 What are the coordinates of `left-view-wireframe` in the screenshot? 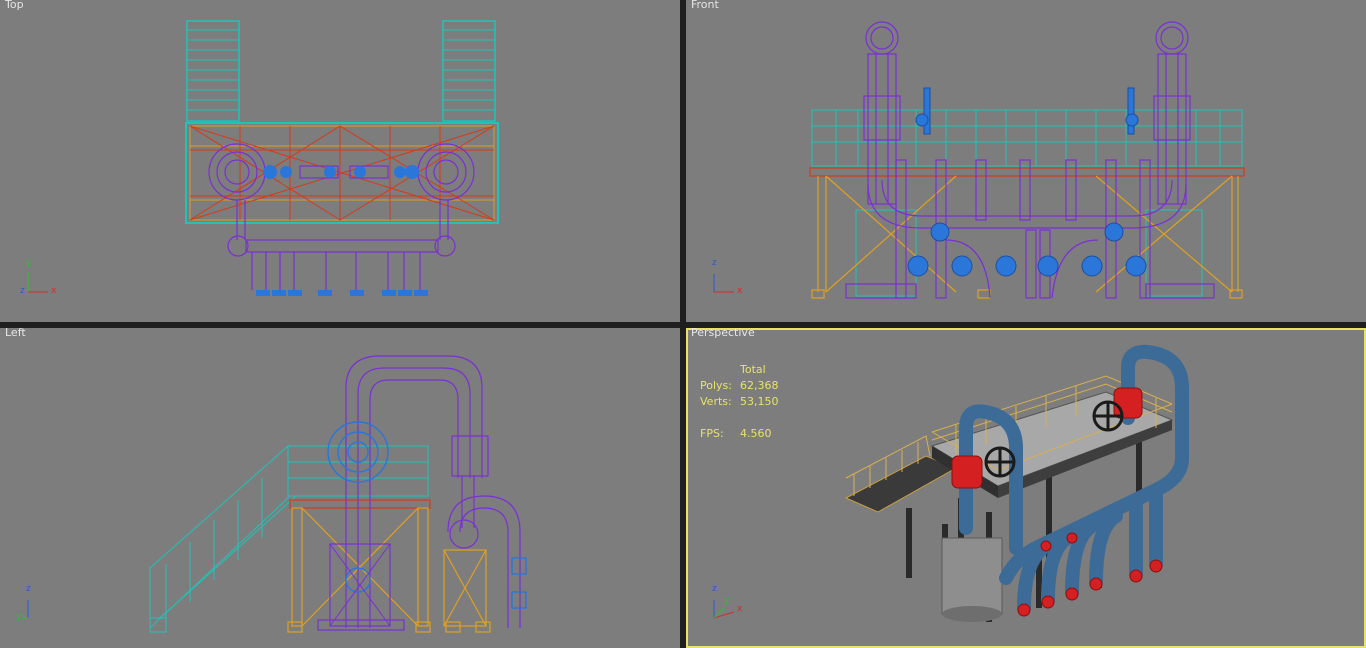 It's located at (338, 494).